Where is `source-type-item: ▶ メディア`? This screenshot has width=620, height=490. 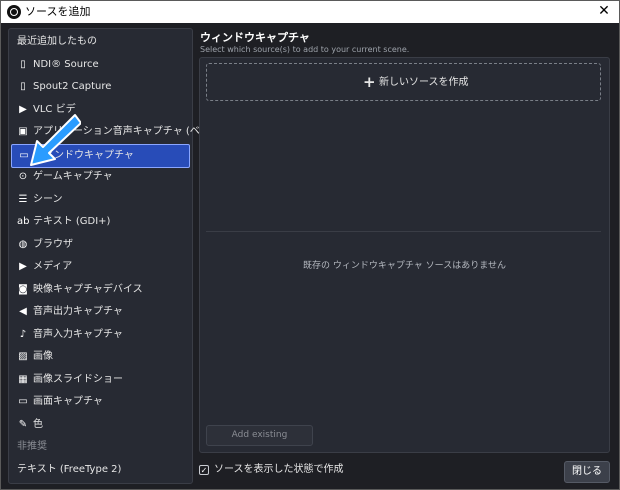 source-type-item: ▶ メディア is located at coordinates (100, 267).